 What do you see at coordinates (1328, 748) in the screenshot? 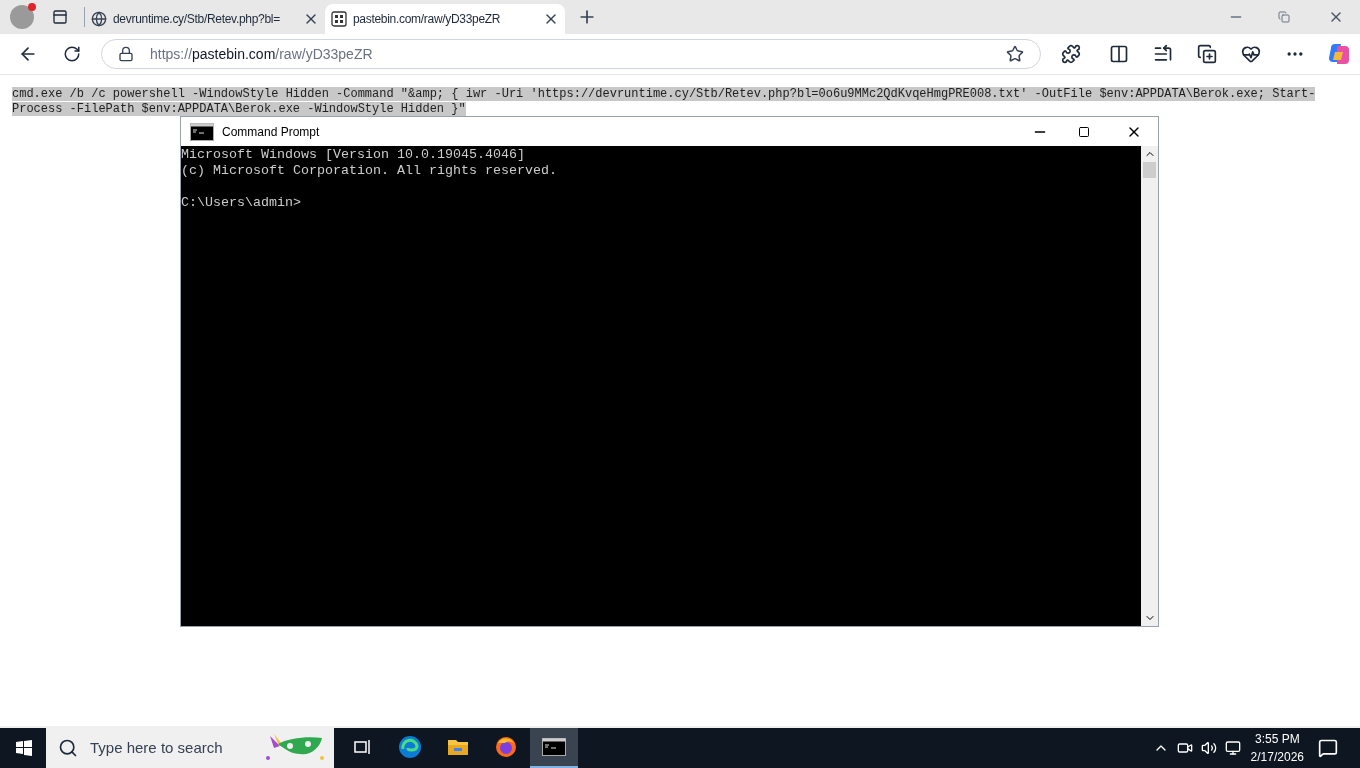
I see `notifications-icon` at bounding box center [1328, 748].